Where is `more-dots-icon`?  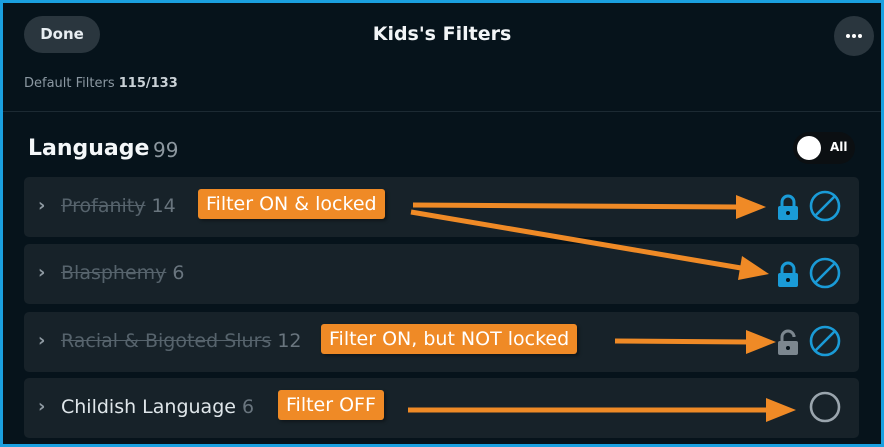 more-dots-icon is located at coordinates (848, 36).